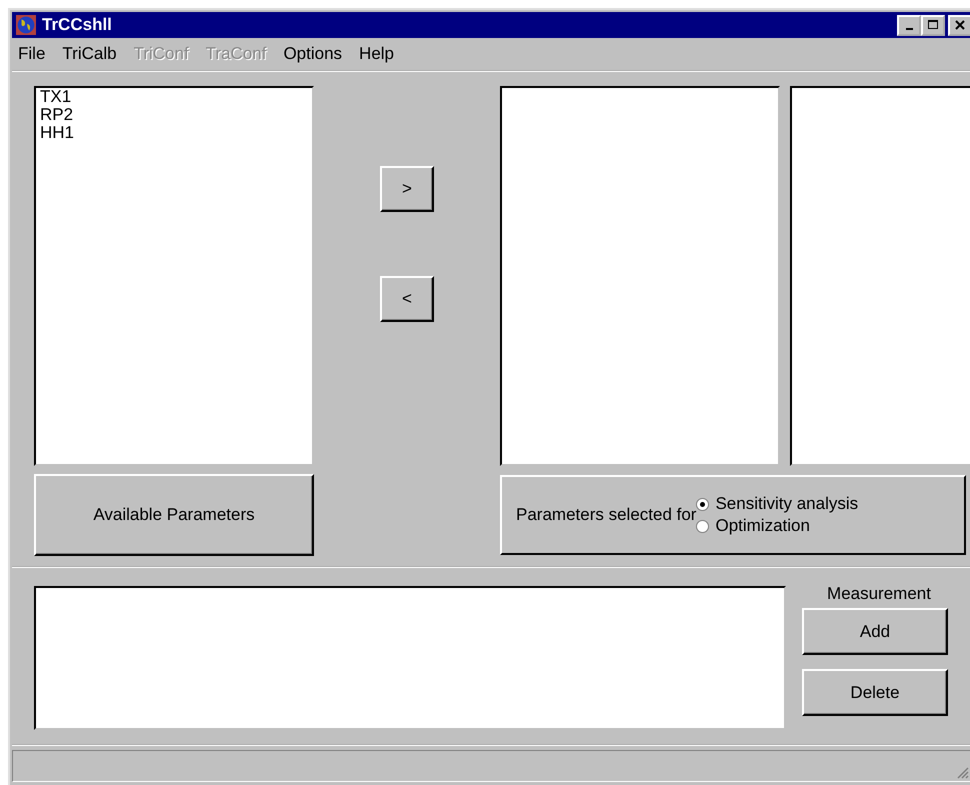 This screenshot has height=785, width=970. What do you see at coordinates (410, 658) in the screenshot?
I see `measurement-list` at bounding box center [410, 658].